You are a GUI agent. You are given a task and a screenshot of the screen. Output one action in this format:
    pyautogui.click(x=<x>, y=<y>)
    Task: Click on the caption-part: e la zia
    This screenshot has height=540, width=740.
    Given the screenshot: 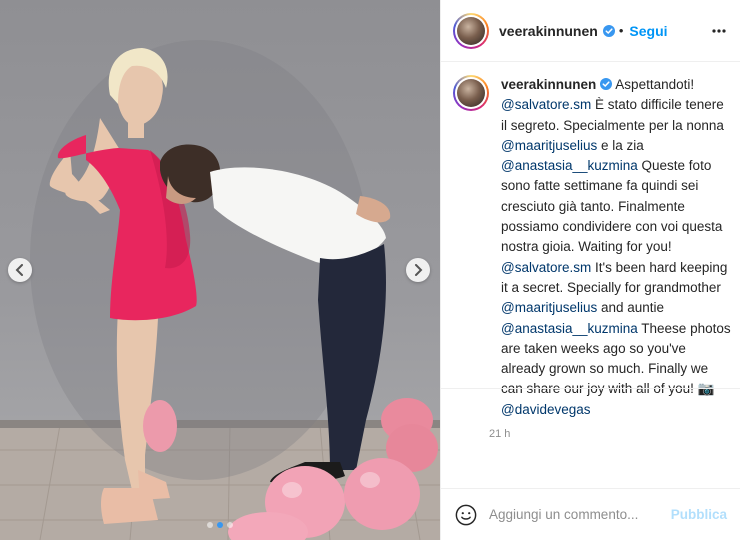 What is the action you would take?
    pyautogui.click(x=620, y=145)
    